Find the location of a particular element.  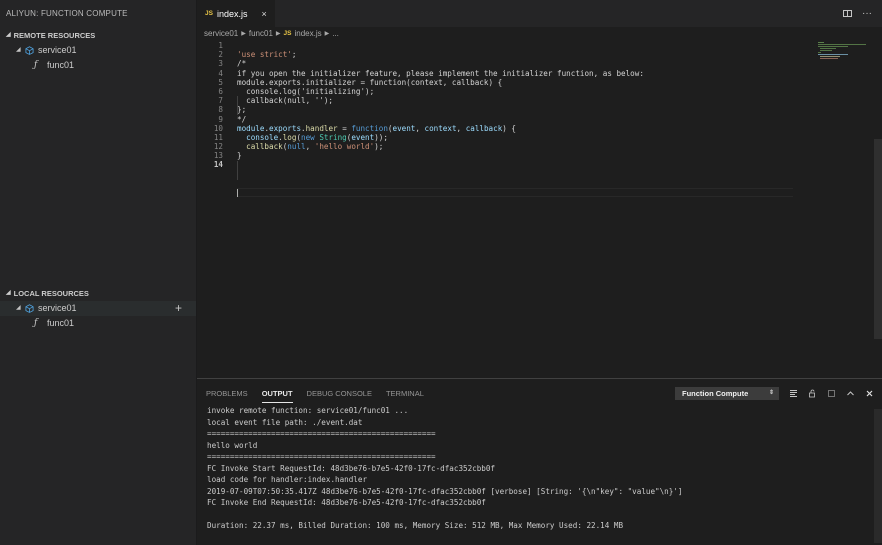

local-service-label: service01 is located at coordinates (57, 308).